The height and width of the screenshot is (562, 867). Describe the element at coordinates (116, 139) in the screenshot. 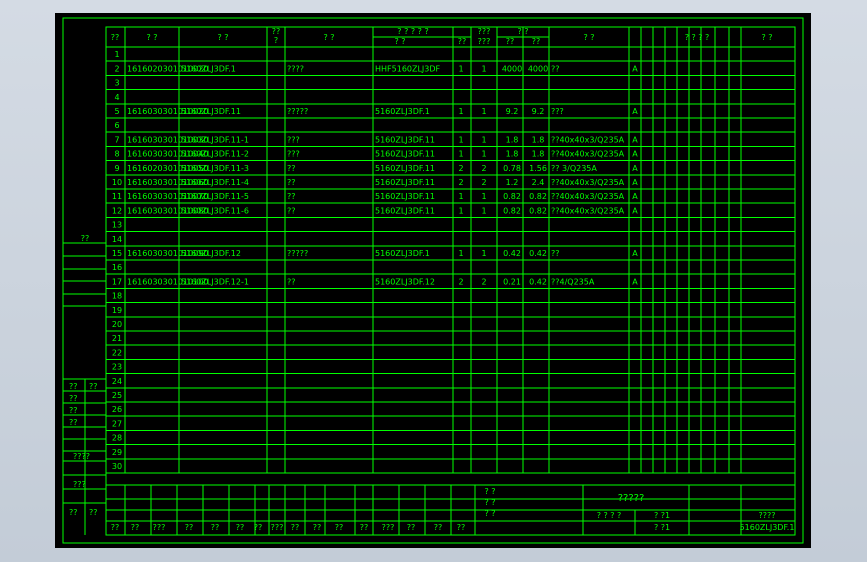

I see `row-number: 7` at that location.